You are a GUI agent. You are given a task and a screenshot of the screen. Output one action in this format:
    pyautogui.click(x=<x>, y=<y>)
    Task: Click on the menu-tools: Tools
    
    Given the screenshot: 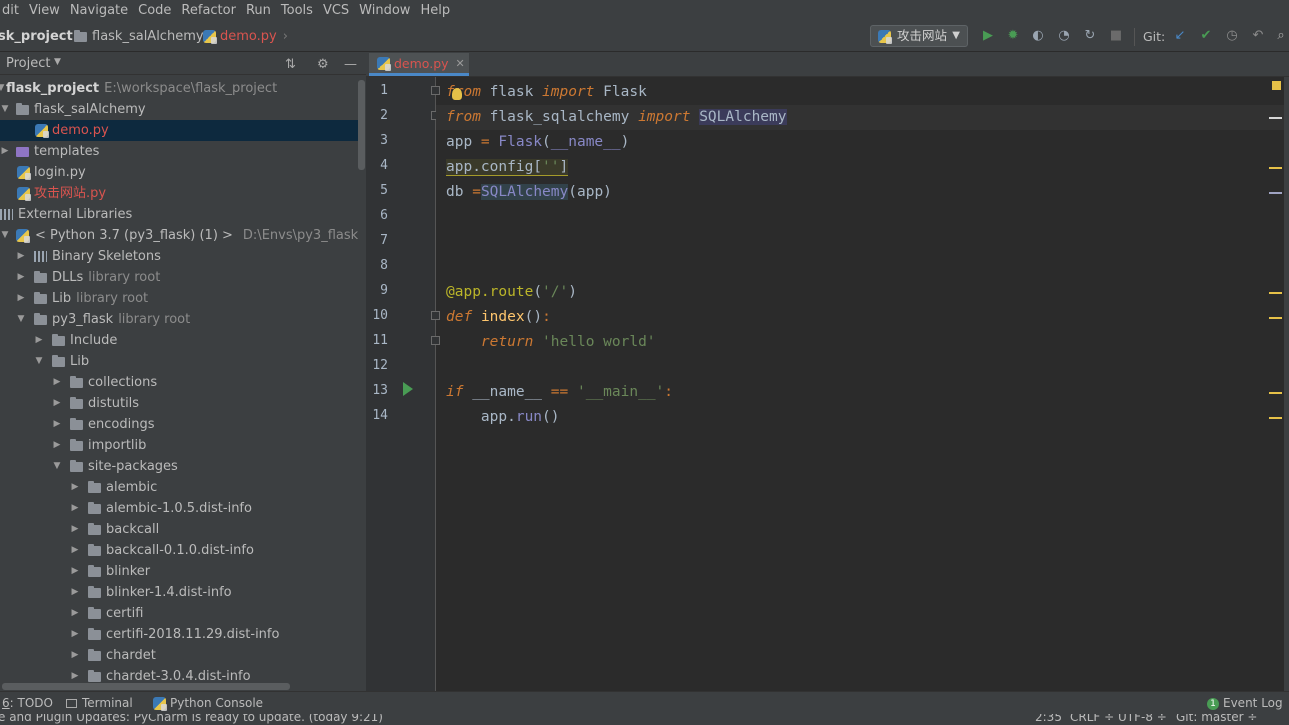 What is the action you would take?
    pyautogui.click(x=297, y=11)
    